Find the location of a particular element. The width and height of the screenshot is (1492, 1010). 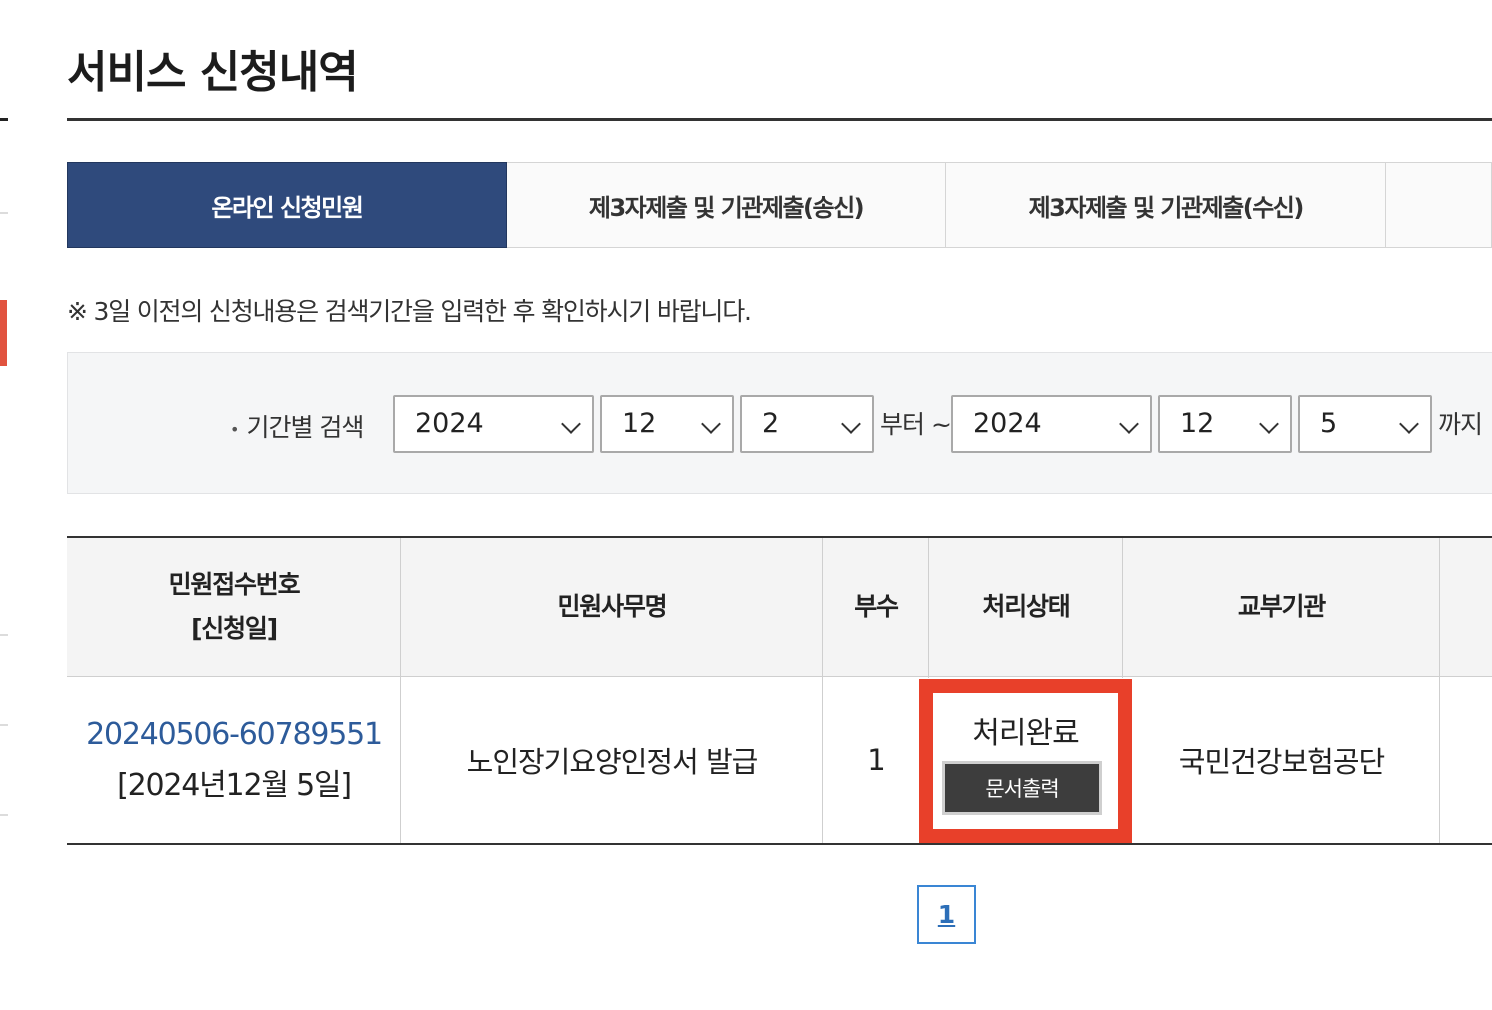

to-month-value: 12 is located at coordinates (1197, 423).